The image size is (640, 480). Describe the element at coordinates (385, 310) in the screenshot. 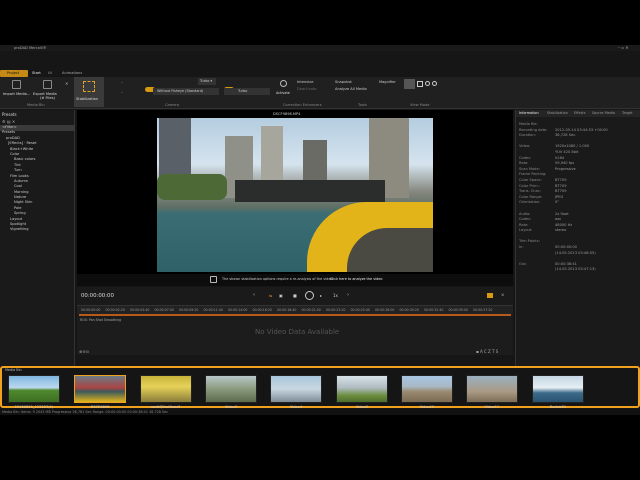

I see `ruler-tick-label: 00:00:28:00` at that location.